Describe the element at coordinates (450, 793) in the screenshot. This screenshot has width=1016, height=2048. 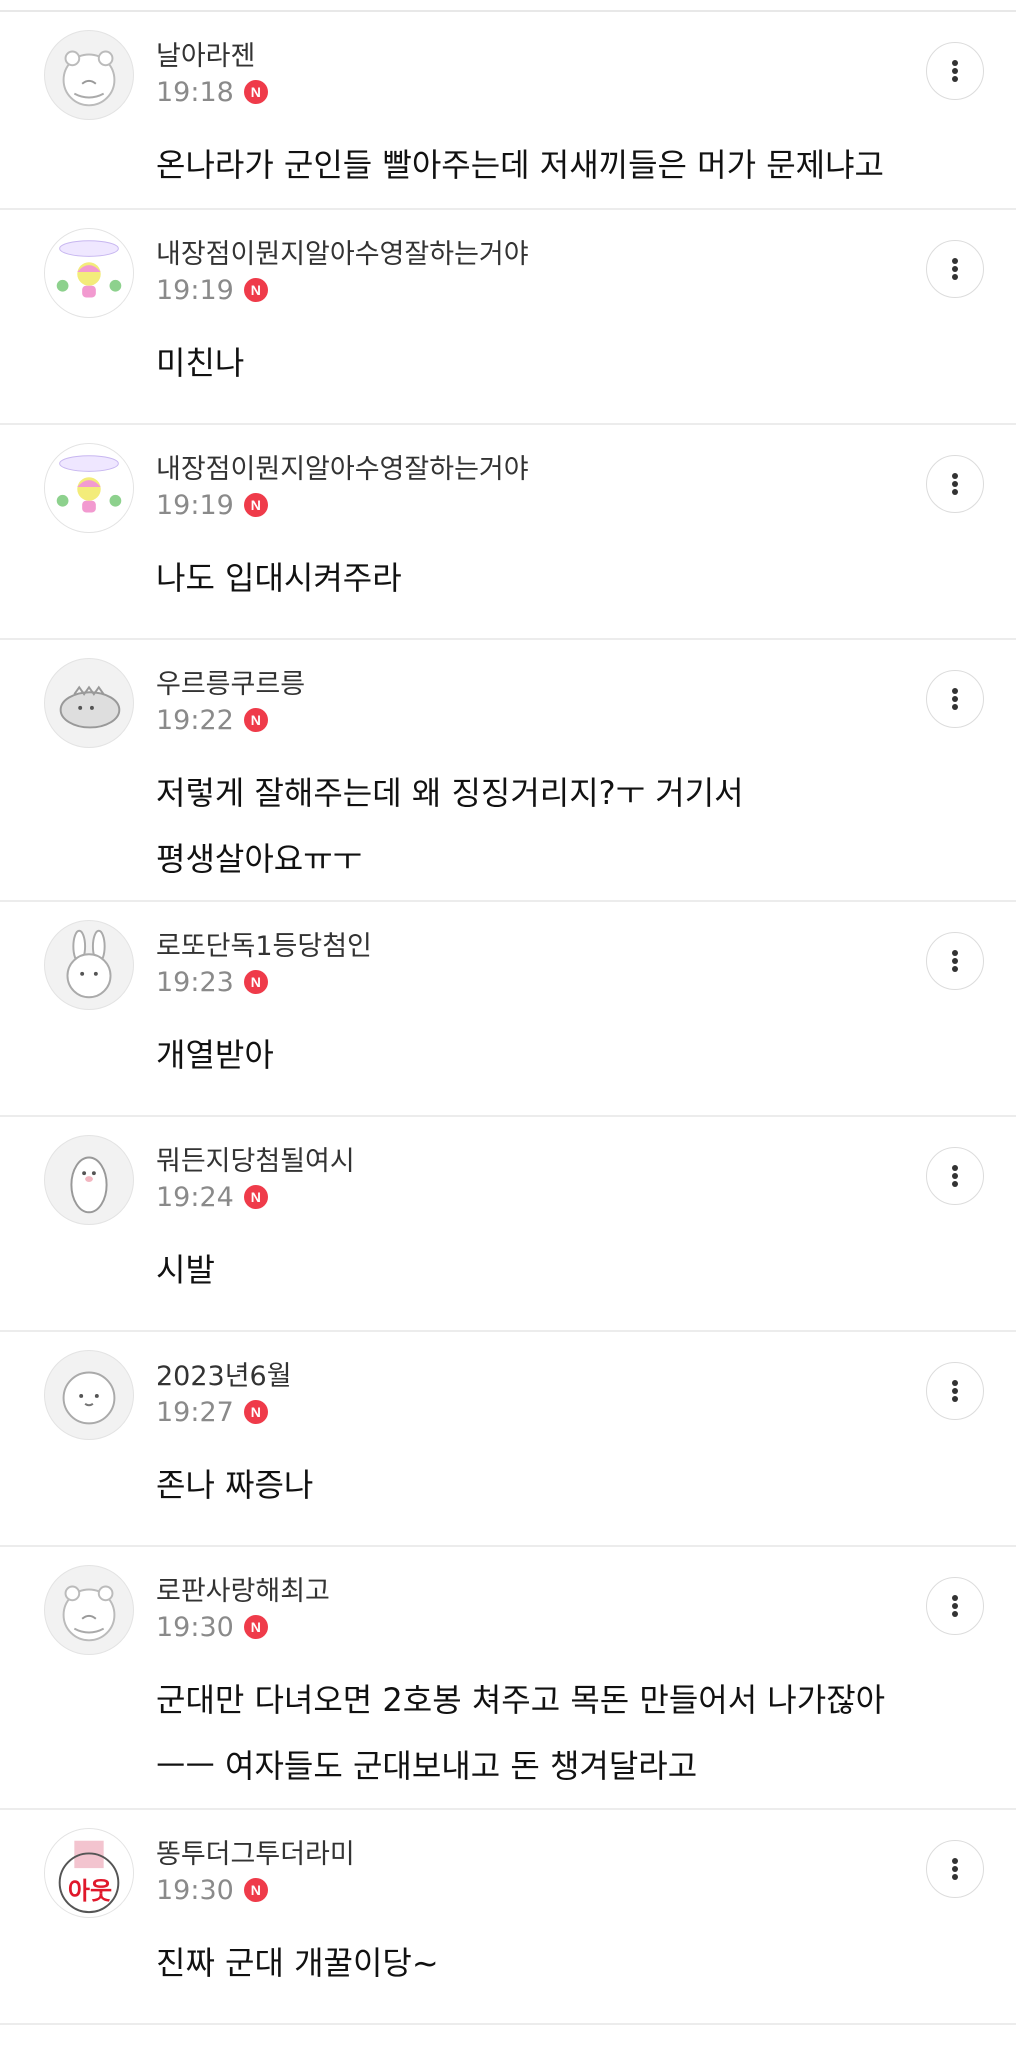
I see `comment-text-line: 저렇게 잘해주는데 왜 징징거리지?ㅜ 거기서` at that location.